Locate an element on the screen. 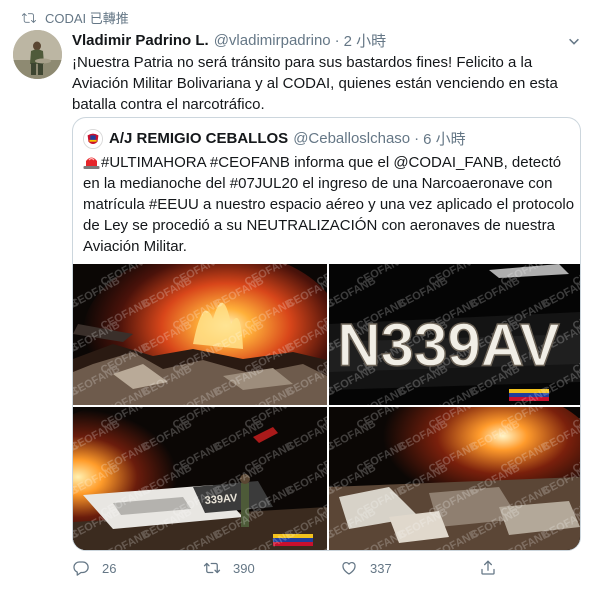  quoted-author-name: A/J REMIGIO CEBALLOS is located at coordinates (198, 138).